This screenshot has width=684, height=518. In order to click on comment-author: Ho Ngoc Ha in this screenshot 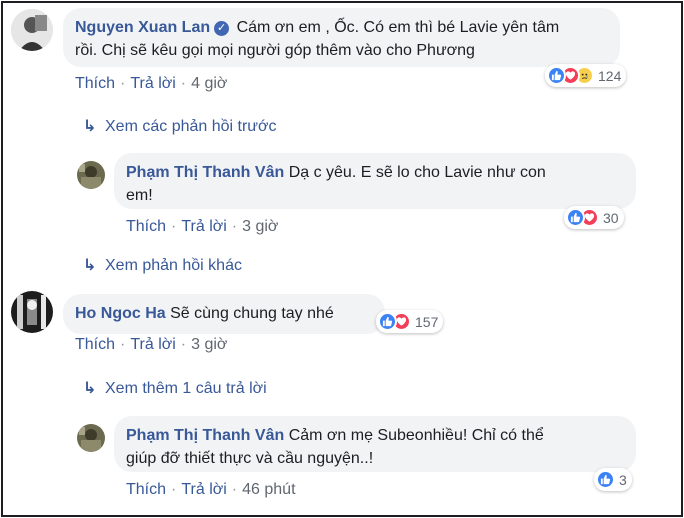, I will do `click(120, 313)`.